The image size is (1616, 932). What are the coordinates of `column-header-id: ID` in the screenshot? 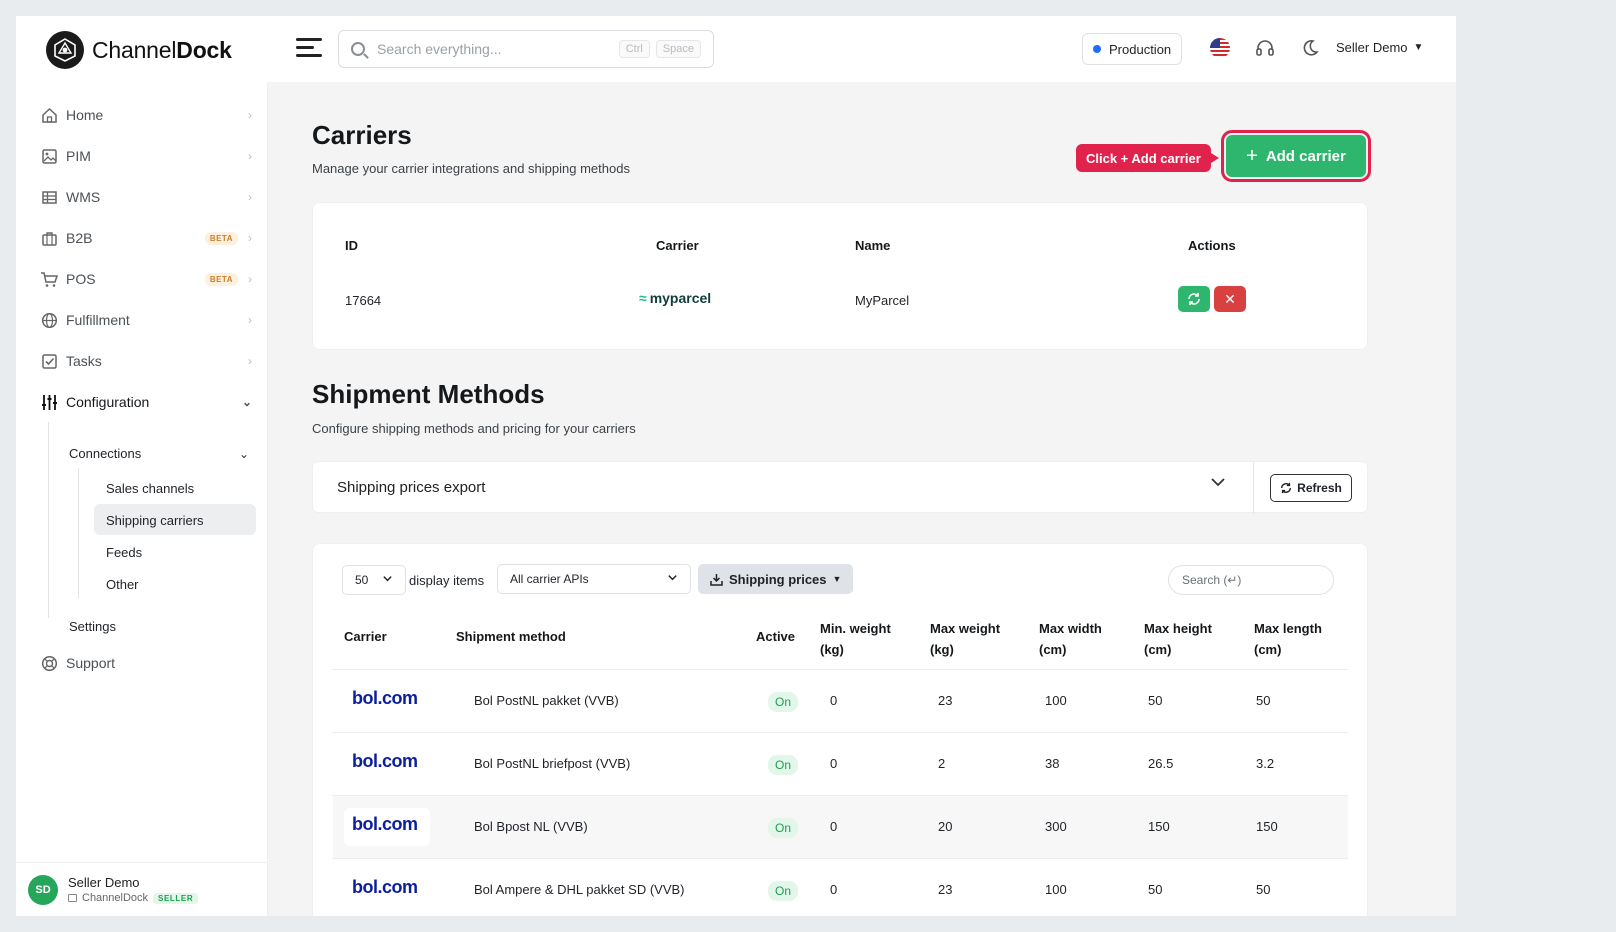 It's located at (351, 245).